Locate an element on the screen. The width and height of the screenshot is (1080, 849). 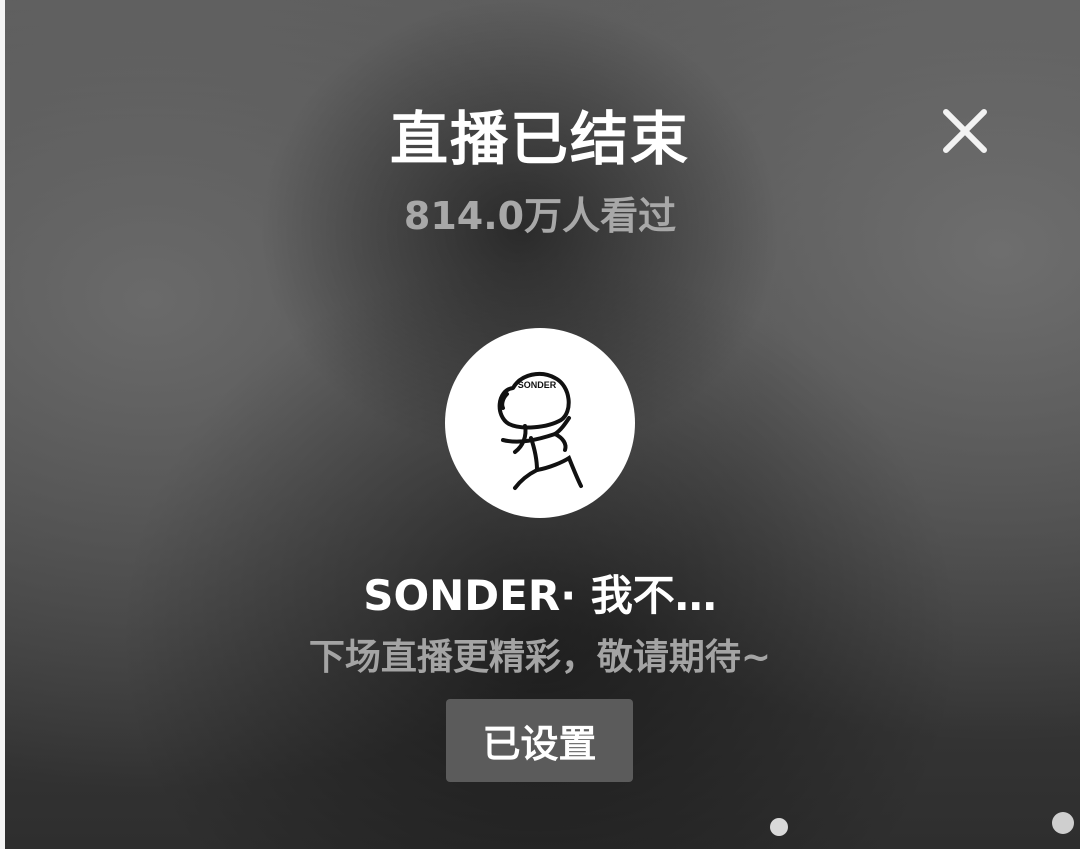
watermark-dot-left is located at coordinates (779, 827).